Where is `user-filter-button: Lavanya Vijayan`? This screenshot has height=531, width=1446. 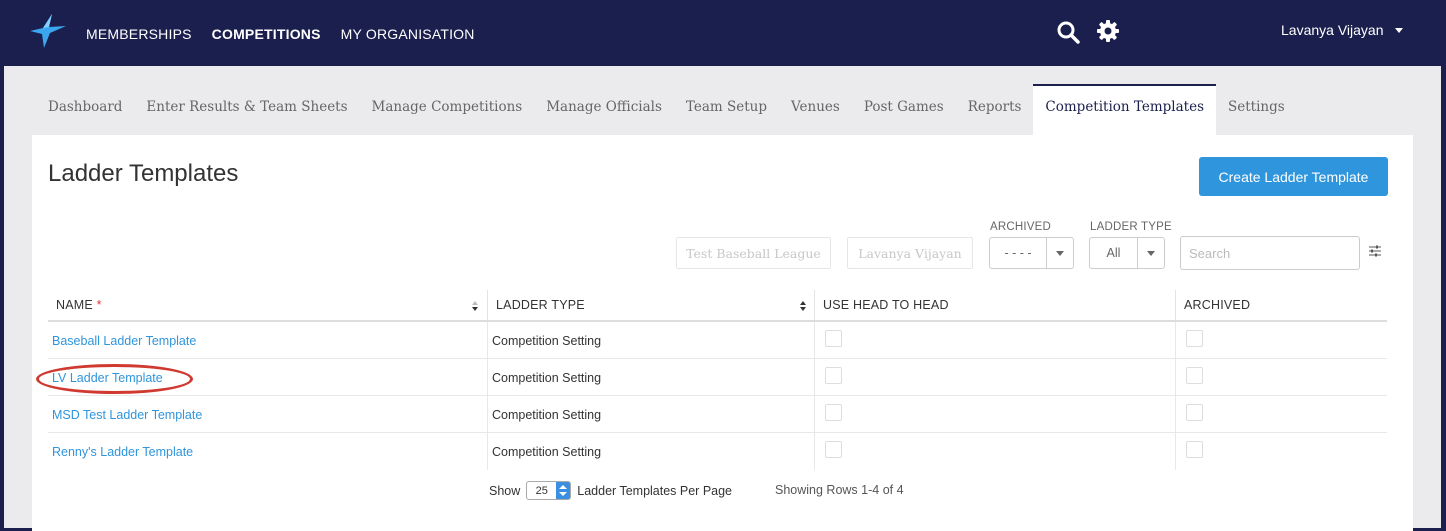
user-filter-button: Lavanya Vijayan is located at coordinates (910, 253).